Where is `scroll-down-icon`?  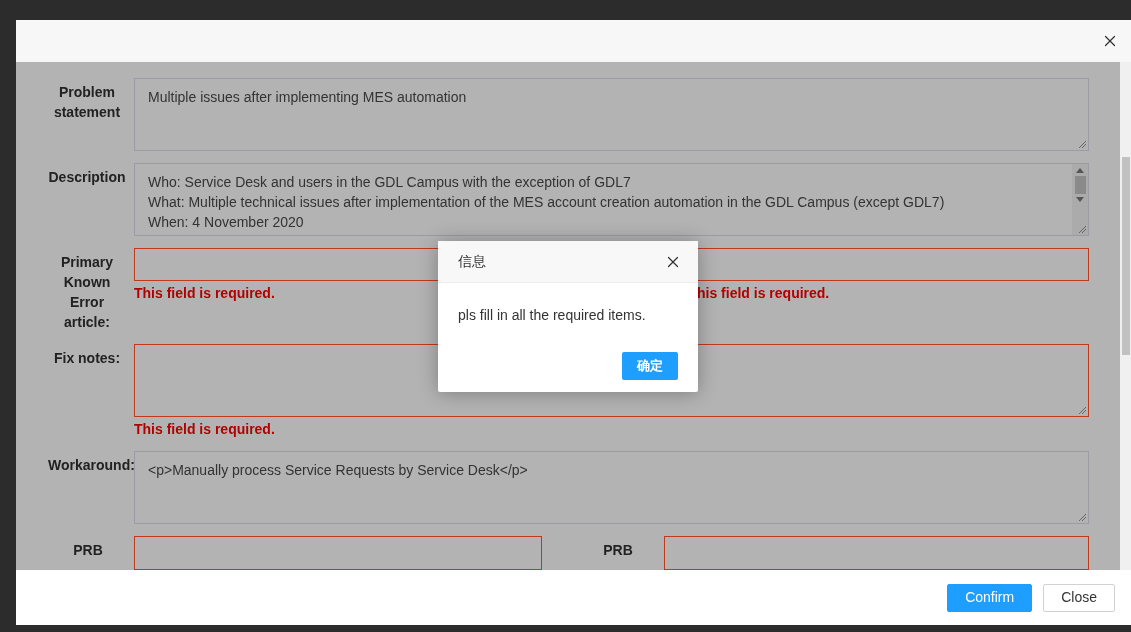 scroll-down-icon is located at coordinates (1080, 199).